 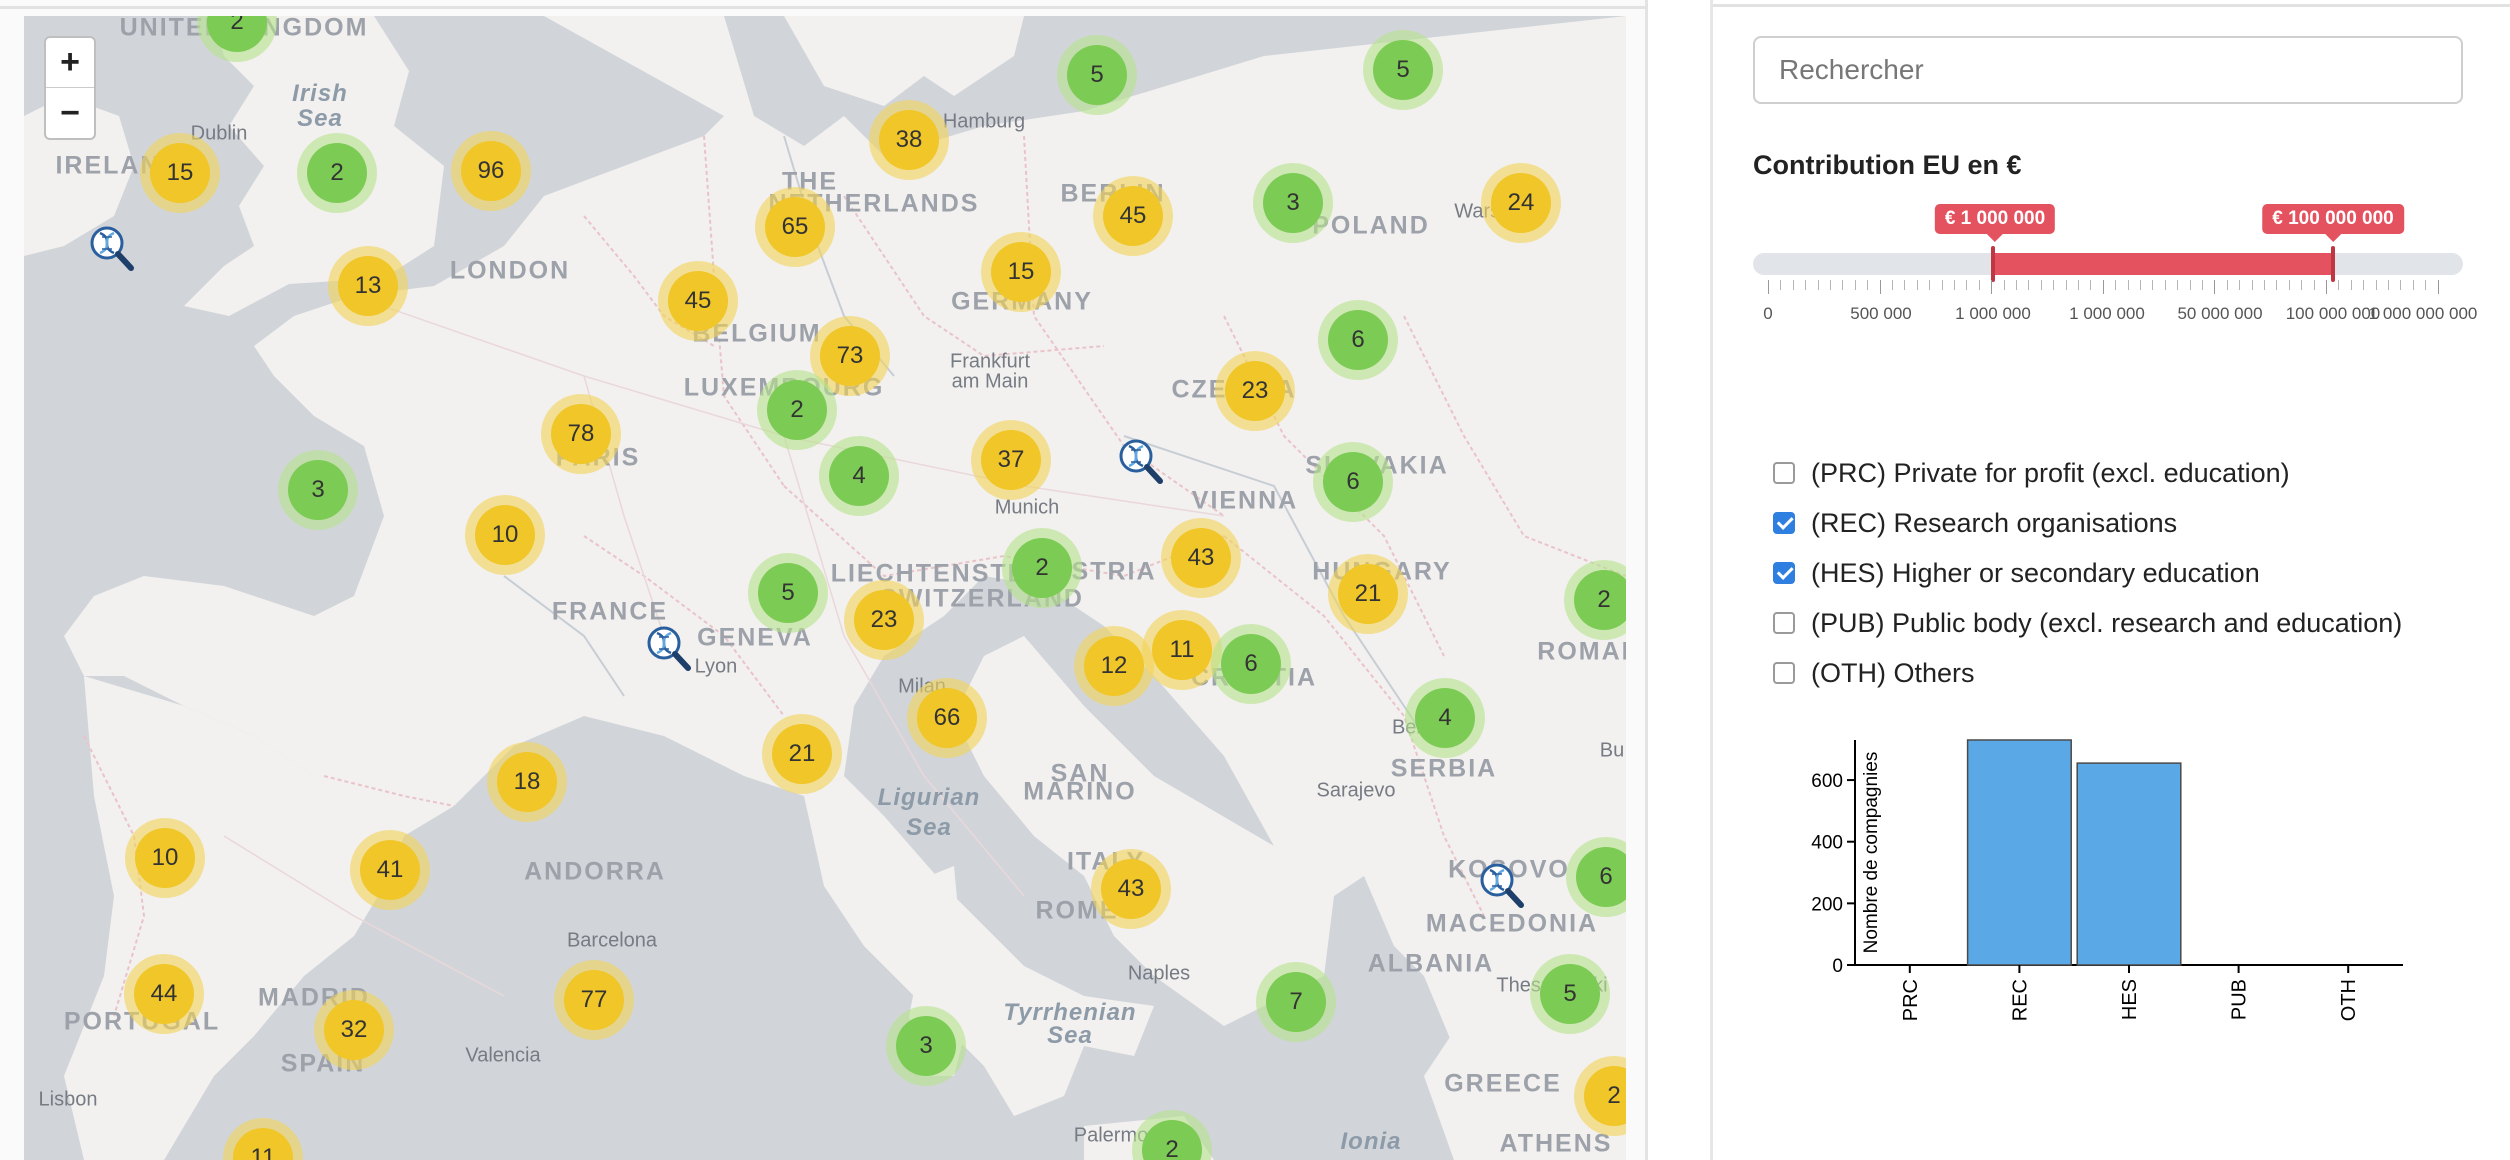 I want to click on map-cluster-yellow: 24, so click(x=1521, y=203).